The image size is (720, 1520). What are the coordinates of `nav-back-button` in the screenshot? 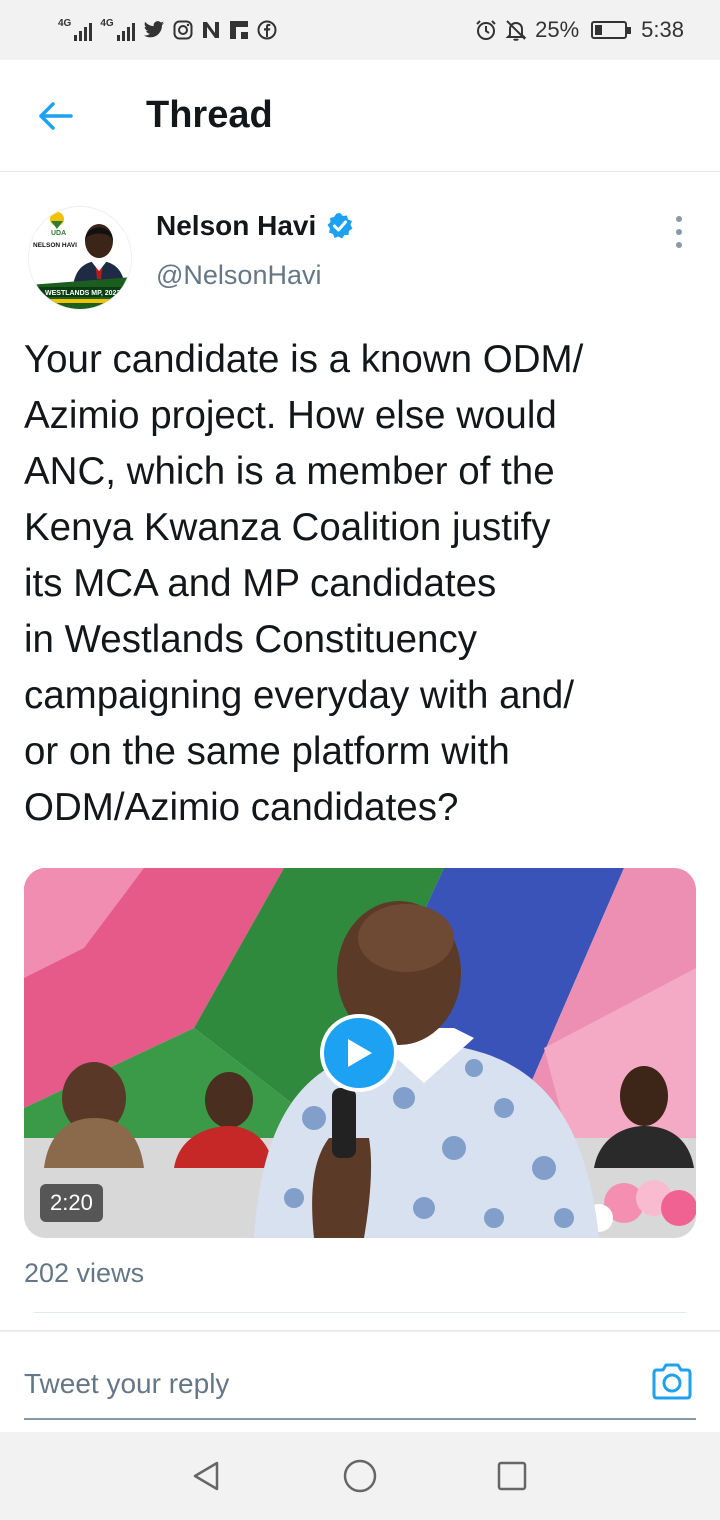 It's located at (206, 1476).